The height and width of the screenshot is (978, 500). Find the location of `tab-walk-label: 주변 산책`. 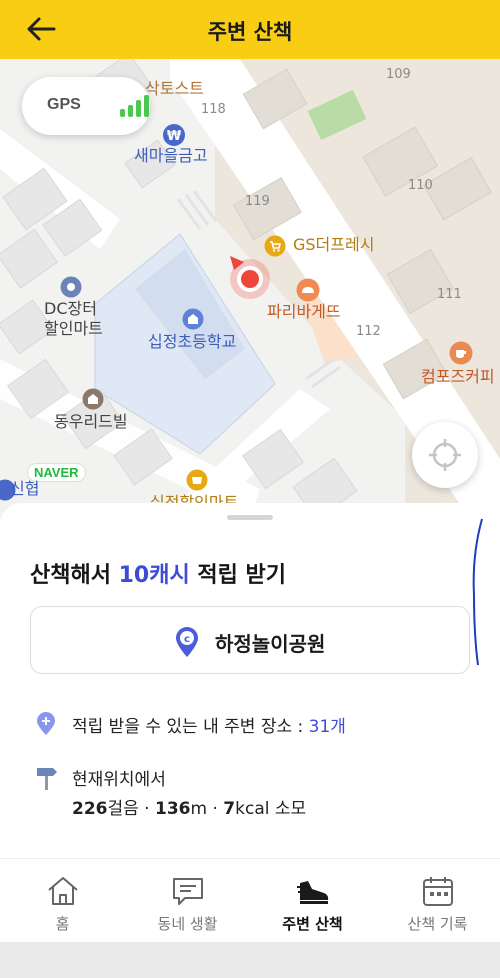

tab-walk-label: 주변 산책 is located at coordinates (312, 924).